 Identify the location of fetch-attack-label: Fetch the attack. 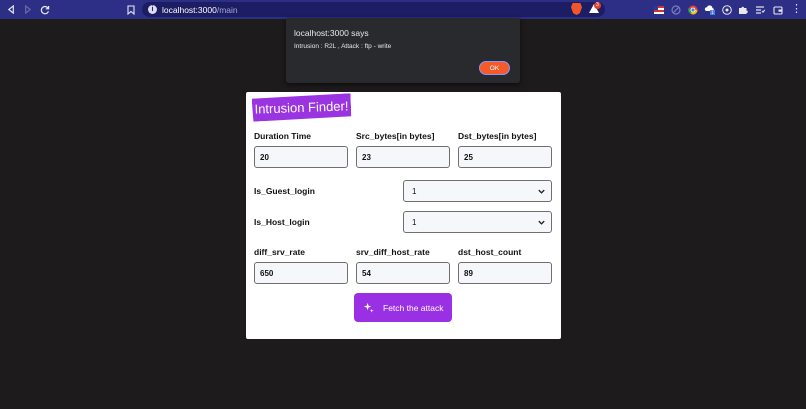
(413, 307).